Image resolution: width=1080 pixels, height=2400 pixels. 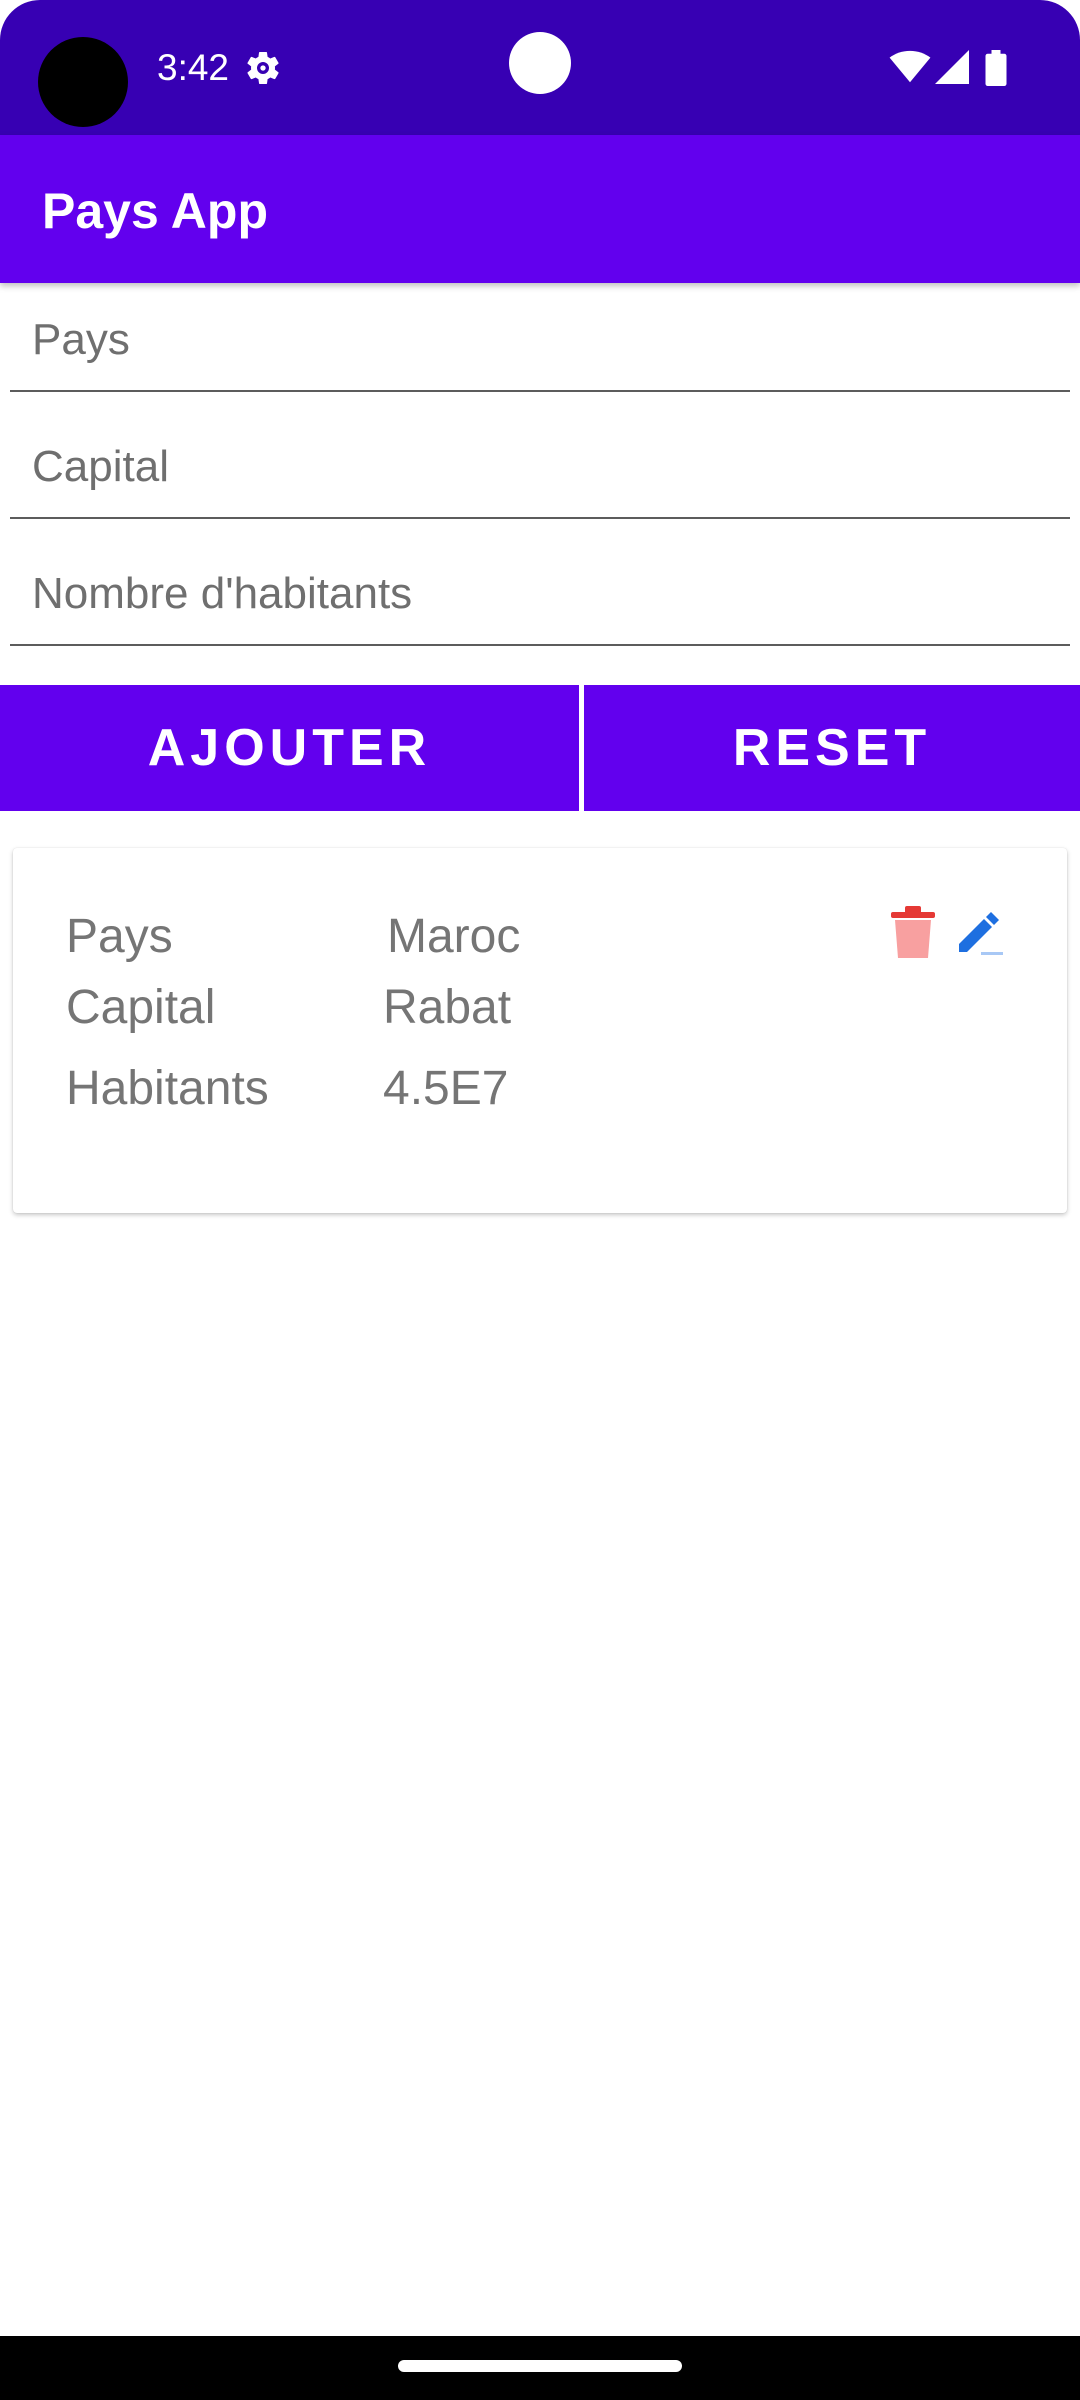 I want to click on habitants-value: 4.5E7, so click(x=446, y=1088).